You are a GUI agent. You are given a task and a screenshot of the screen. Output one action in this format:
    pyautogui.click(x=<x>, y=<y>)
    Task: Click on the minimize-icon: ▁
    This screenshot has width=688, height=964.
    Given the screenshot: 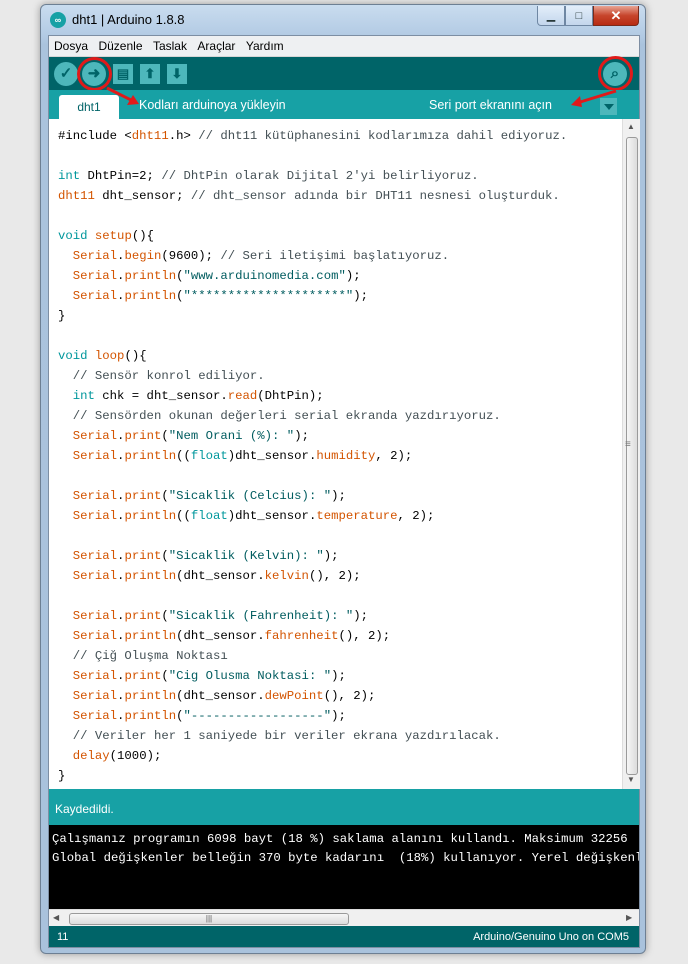 What is the action you would take?
    pyautogui.click(x=551, y=16)
    